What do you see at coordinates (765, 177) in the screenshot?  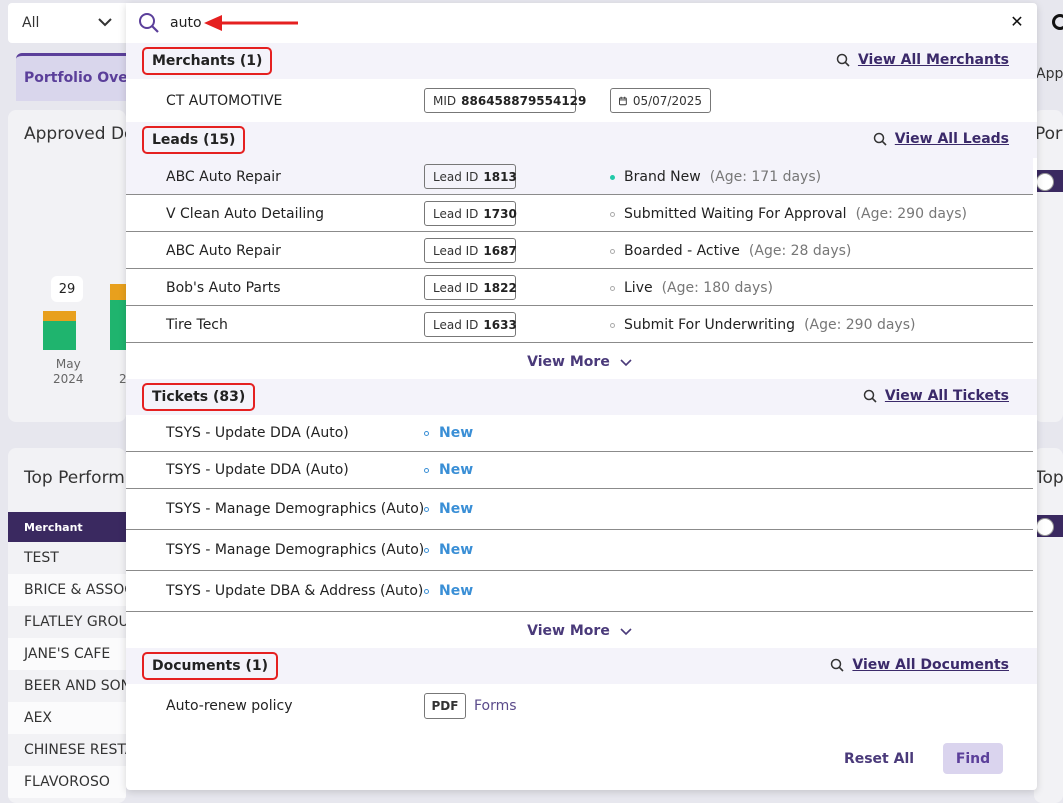 I see `lead-age: (Age: 171 days)` at bounding box center [765, 177].